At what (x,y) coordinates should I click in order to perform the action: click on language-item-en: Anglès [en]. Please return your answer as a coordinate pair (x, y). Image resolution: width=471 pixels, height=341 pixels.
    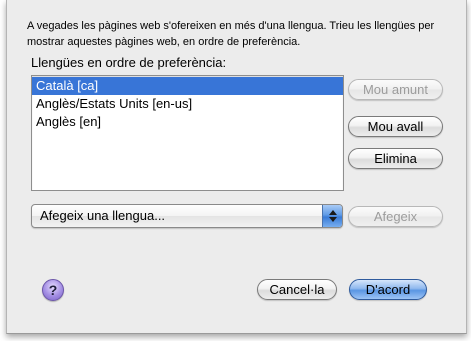
    Looking at the image, I should click on (187, 122).